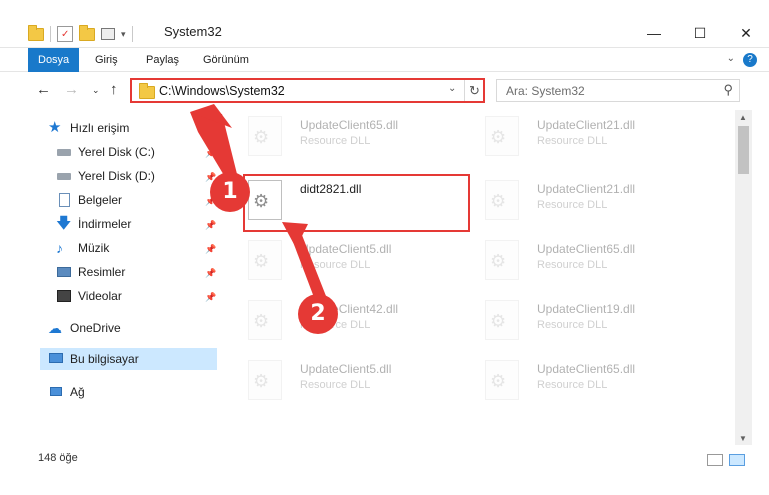 The image size is (769, 495). I want to click on annotation-arrows, so click(258, 202).